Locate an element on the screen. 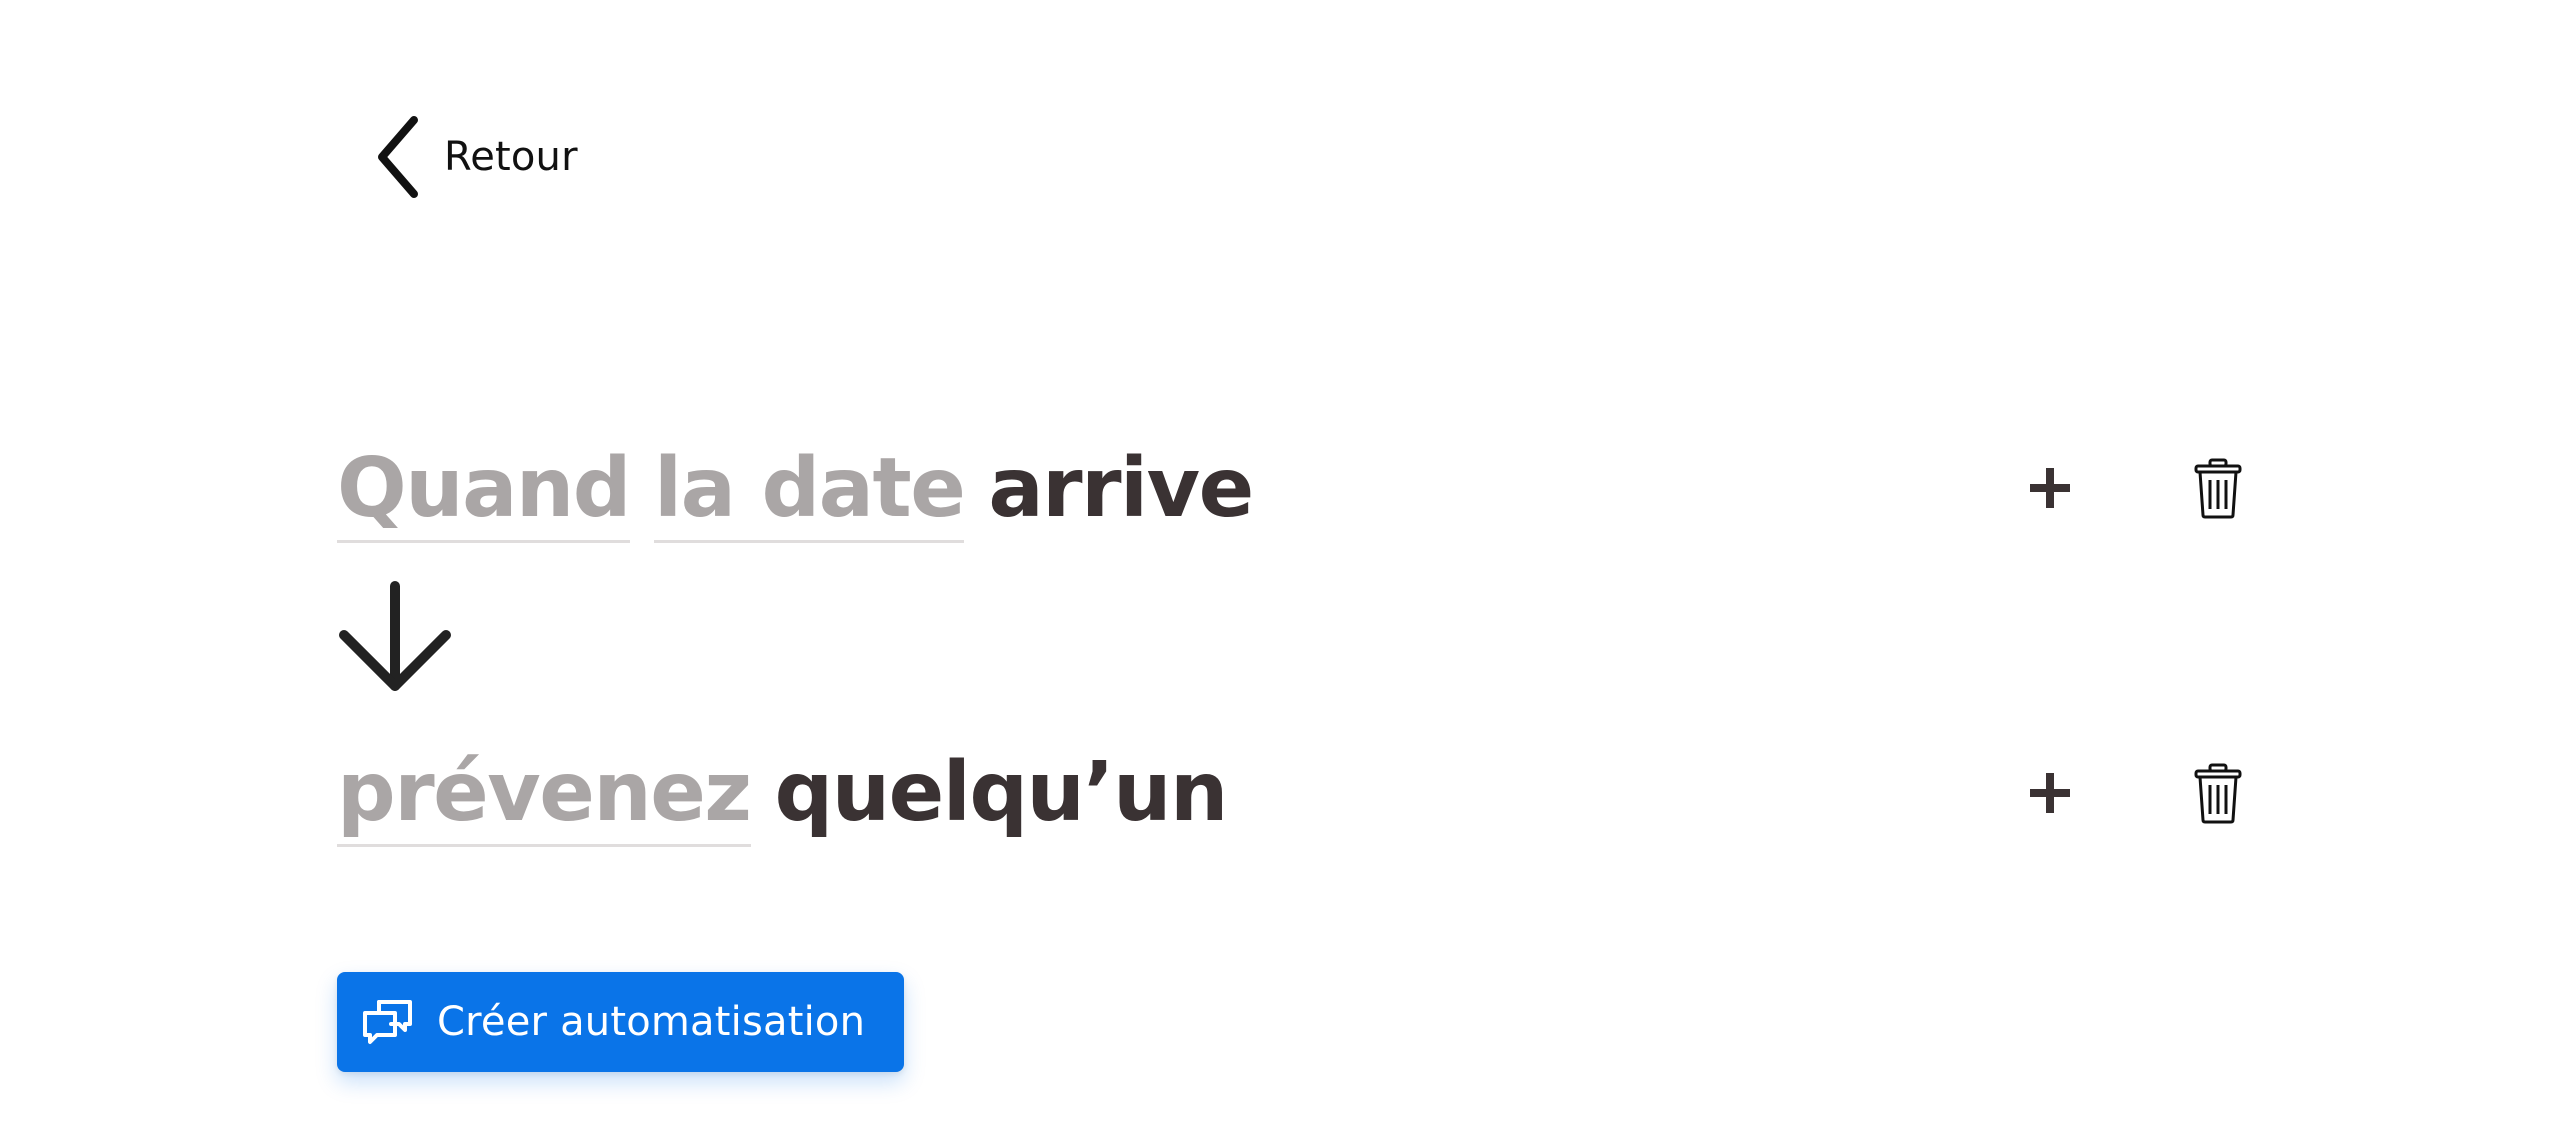  delete-action-button is located at coordinates (2218, 793).